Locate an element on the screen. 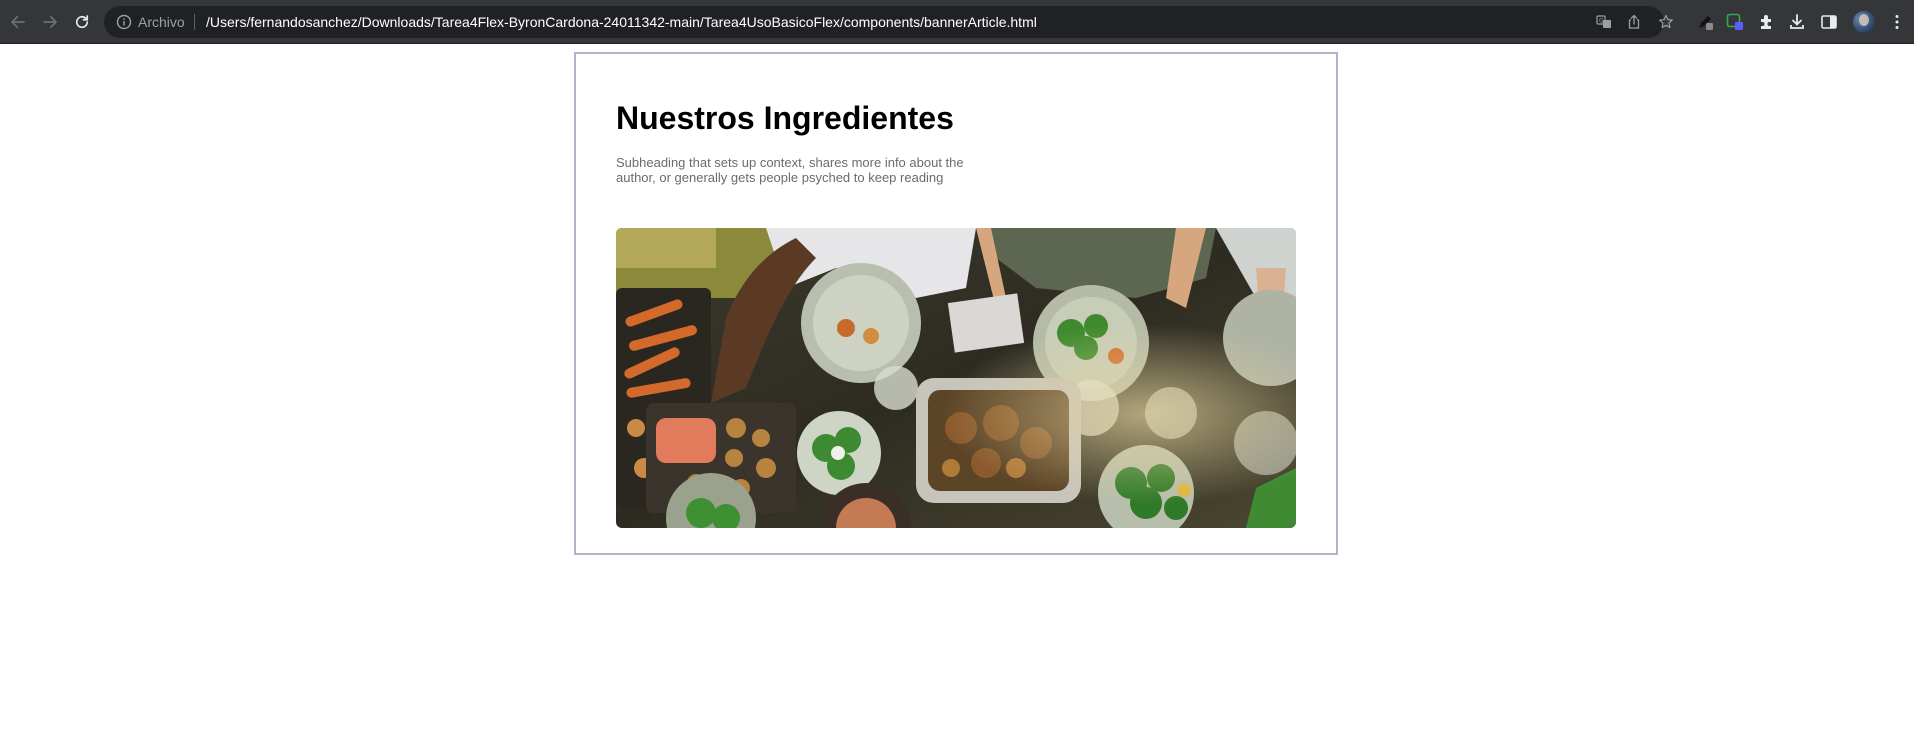 Image resolution: width=1914 pixels, height=734 pixels. svg-text: G is located at coordinates (1601, 21).